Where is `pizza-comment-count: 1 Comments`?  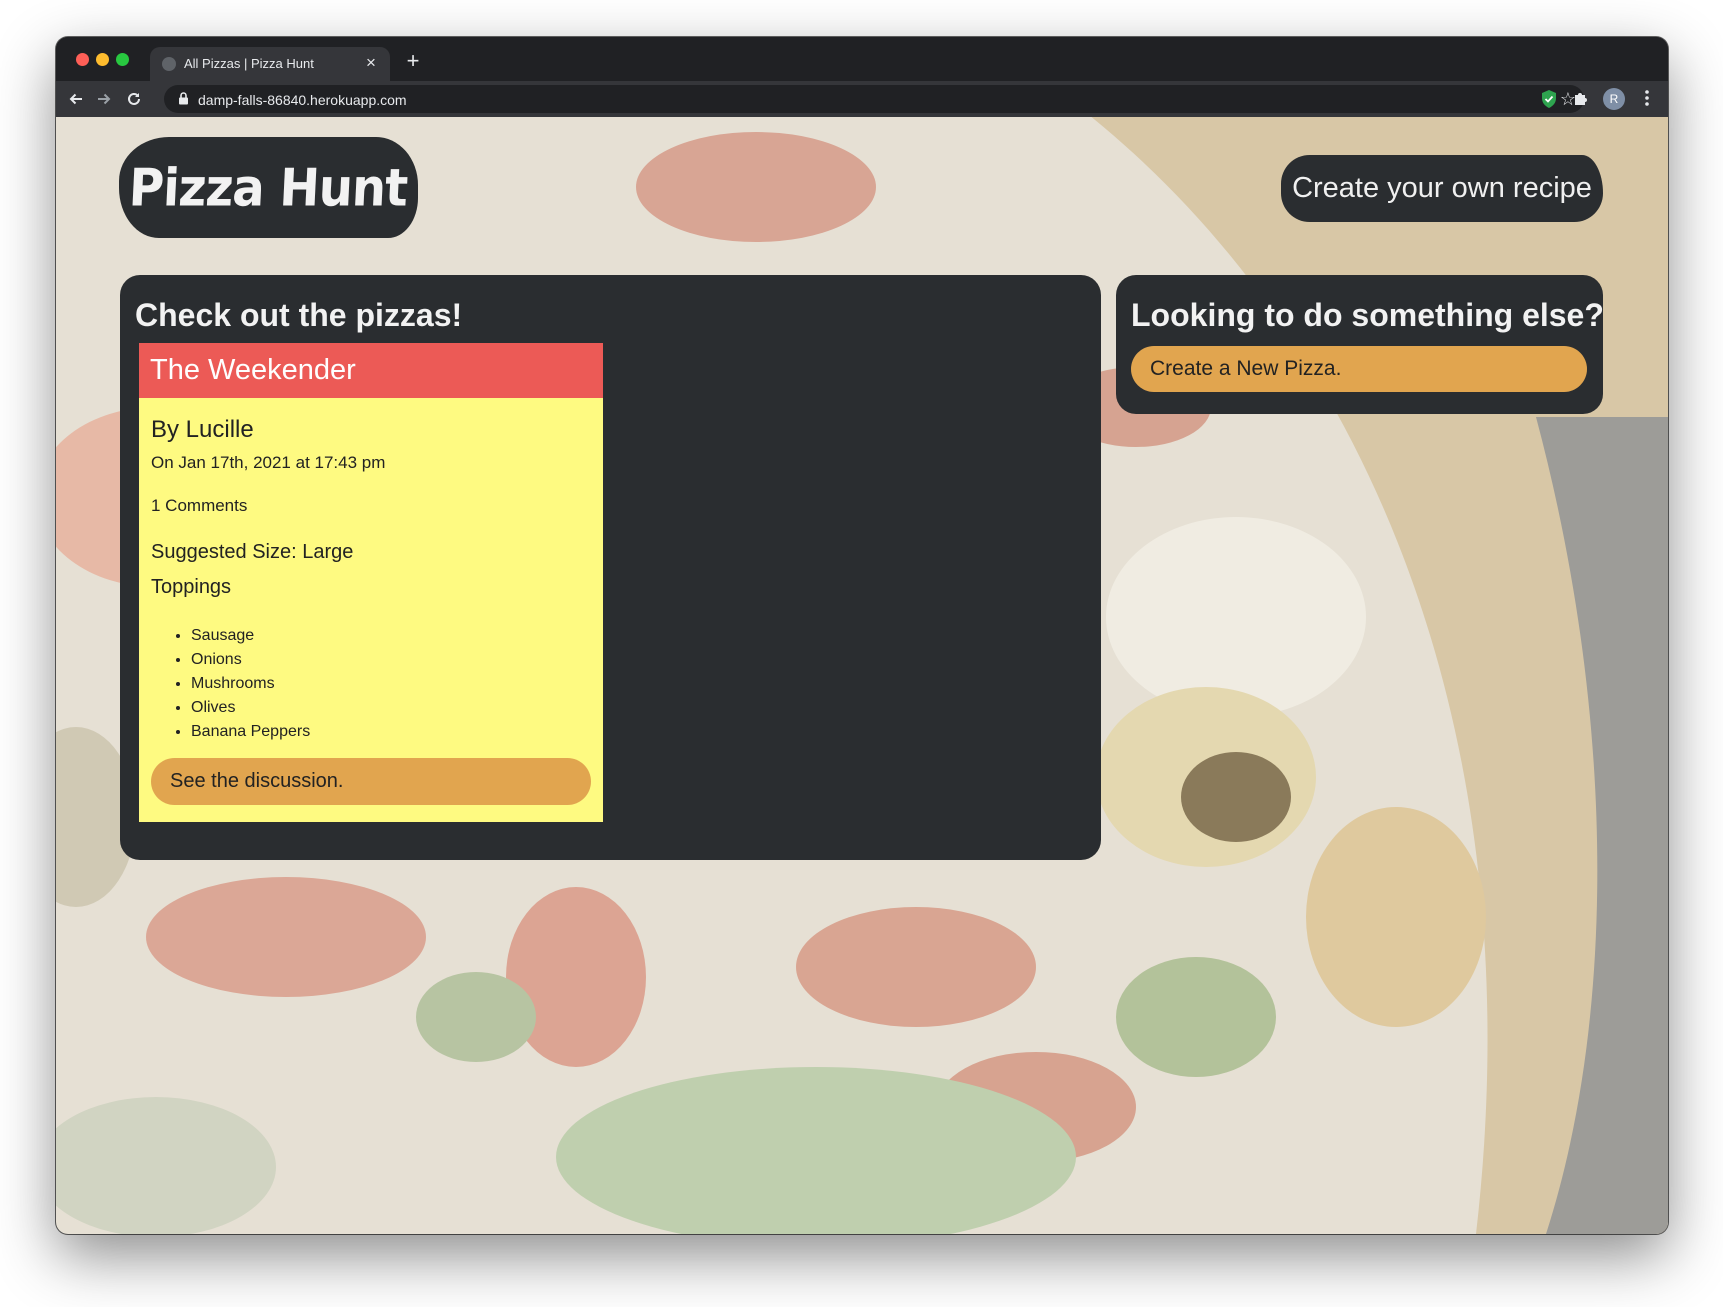
pizza-comment-count: 1 Comments is located at coordinates (199, 505).